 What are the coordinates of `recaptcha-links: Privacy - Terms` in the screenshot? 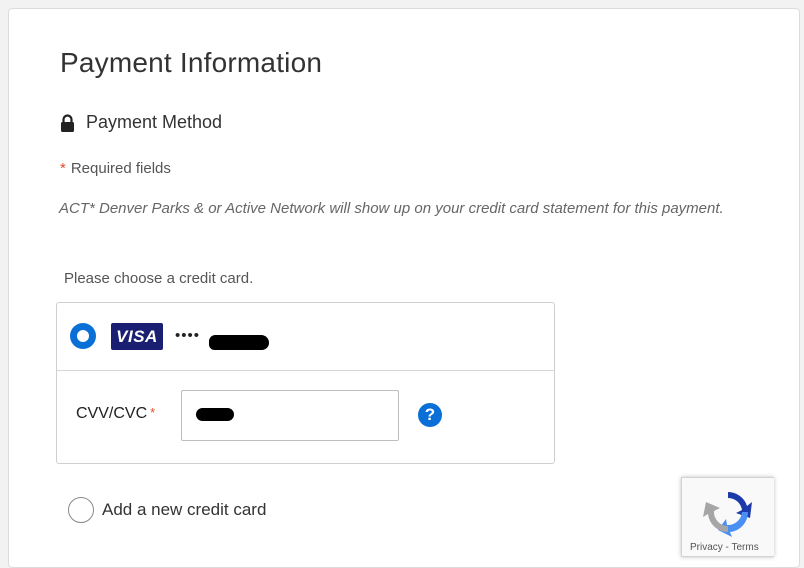 It's located at (724, 547).